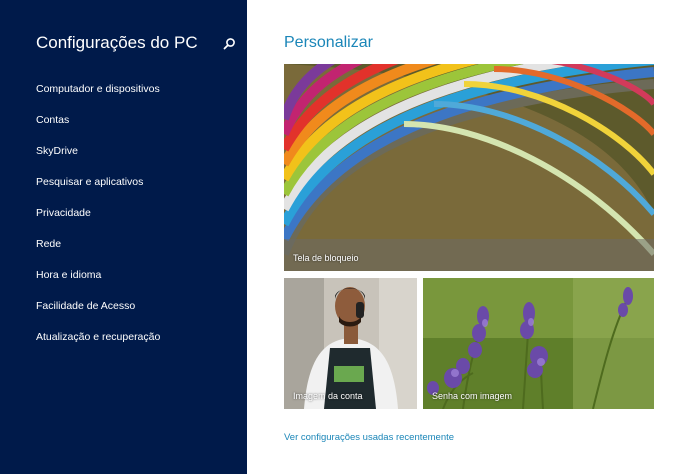 This screenshot has width=695, height=474. I want to click on picture-password-image, so click(538, 343).